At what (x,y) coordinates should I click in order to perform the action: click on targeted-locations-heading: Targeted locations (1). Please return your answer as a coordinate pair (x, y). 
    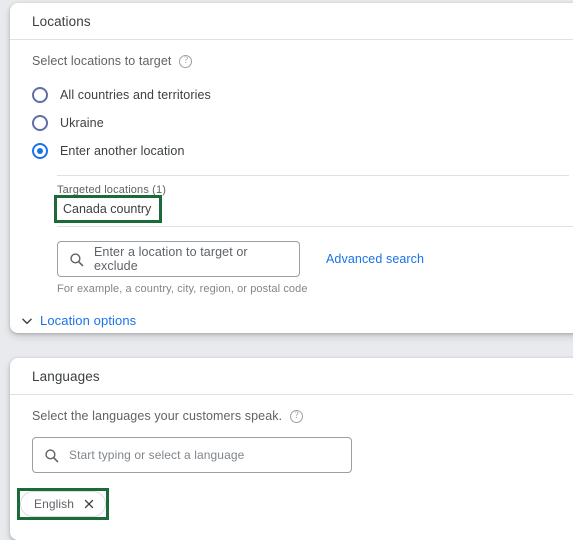
    Looking at the image, I should click on (112, 190).